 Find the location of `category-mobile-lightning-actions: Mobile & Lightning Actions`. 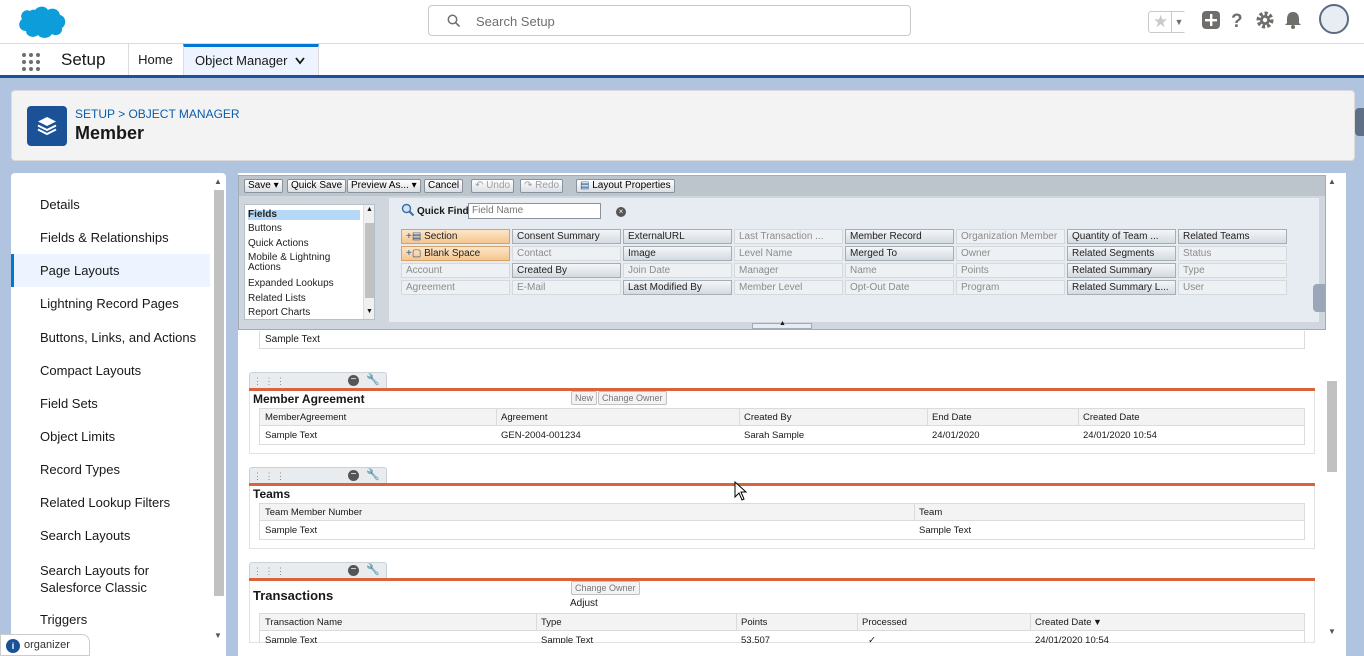

category-mobile-lightning-actions: Mobile & Lightning Actions is located at coordinates (304, 263).